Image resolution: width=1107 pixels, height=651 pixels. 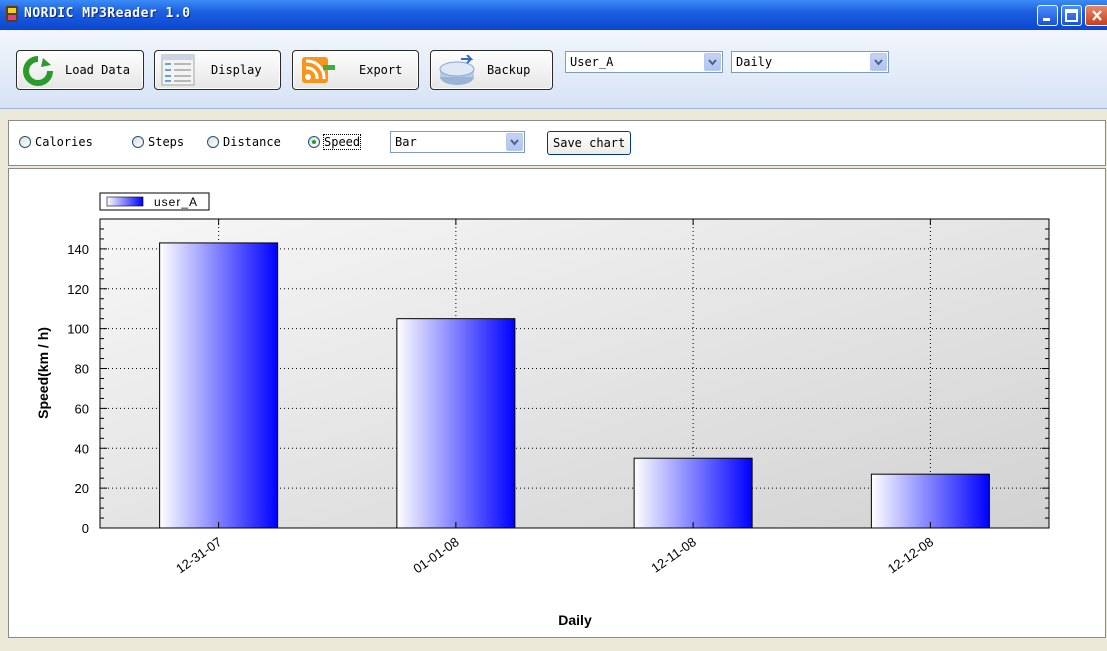 I want to click on y-tick-label: 140, so click(x=78, y=249).